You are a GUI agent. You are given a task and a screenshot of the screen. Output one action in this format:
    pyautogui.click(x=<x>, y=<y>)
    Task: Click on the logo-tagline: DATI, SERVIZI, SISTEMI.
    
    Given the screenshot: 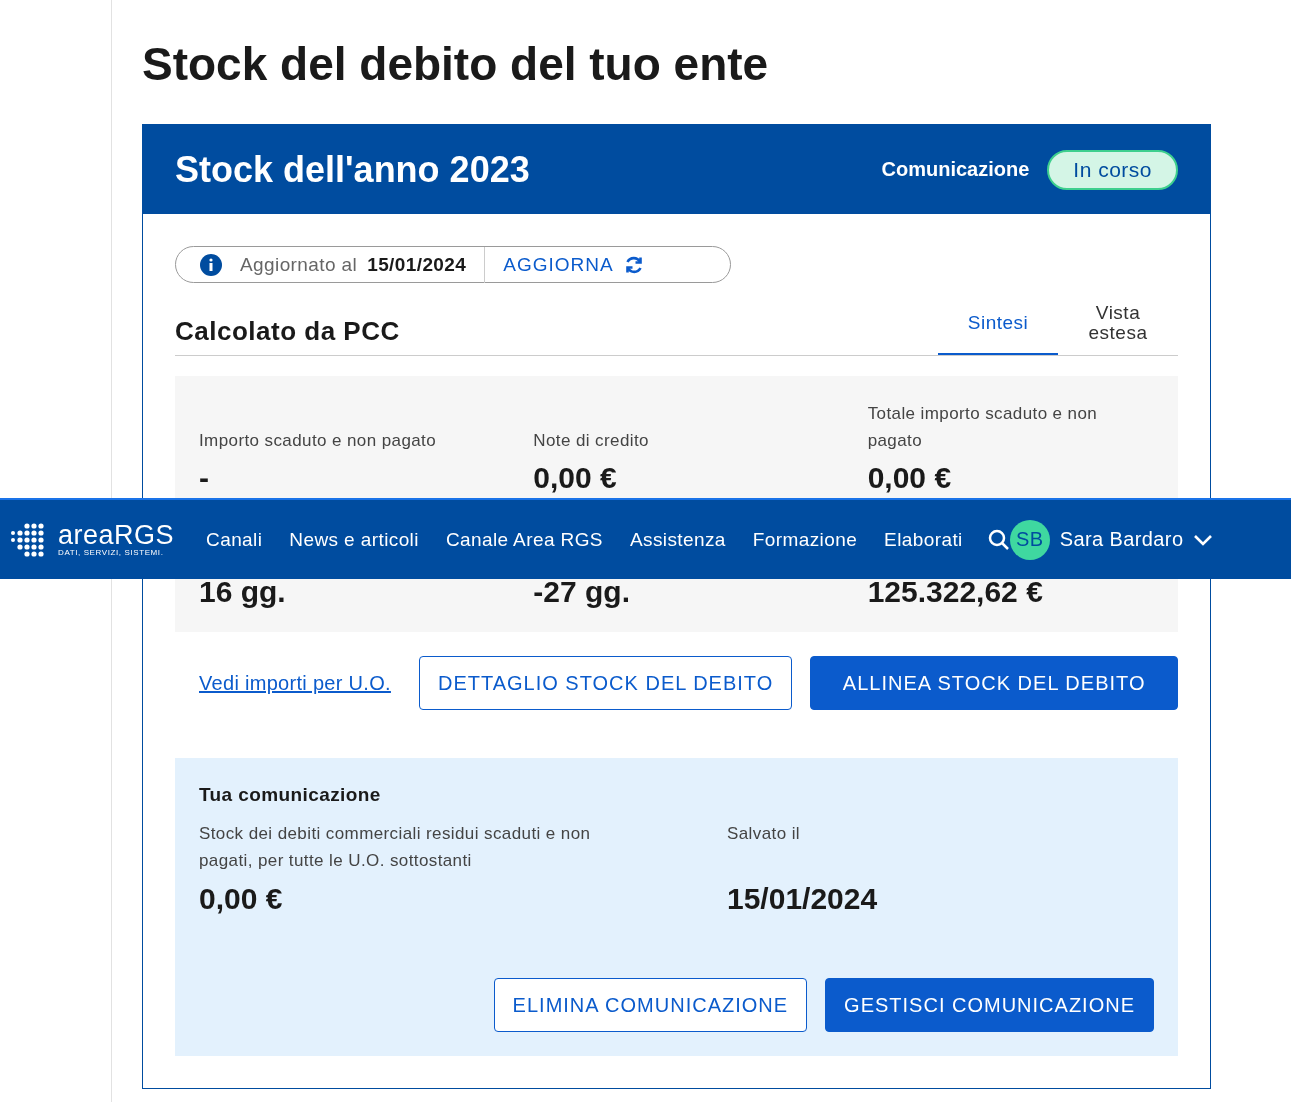 What is the action you would take?
    pyautogui.click(x=111, y=552)
    